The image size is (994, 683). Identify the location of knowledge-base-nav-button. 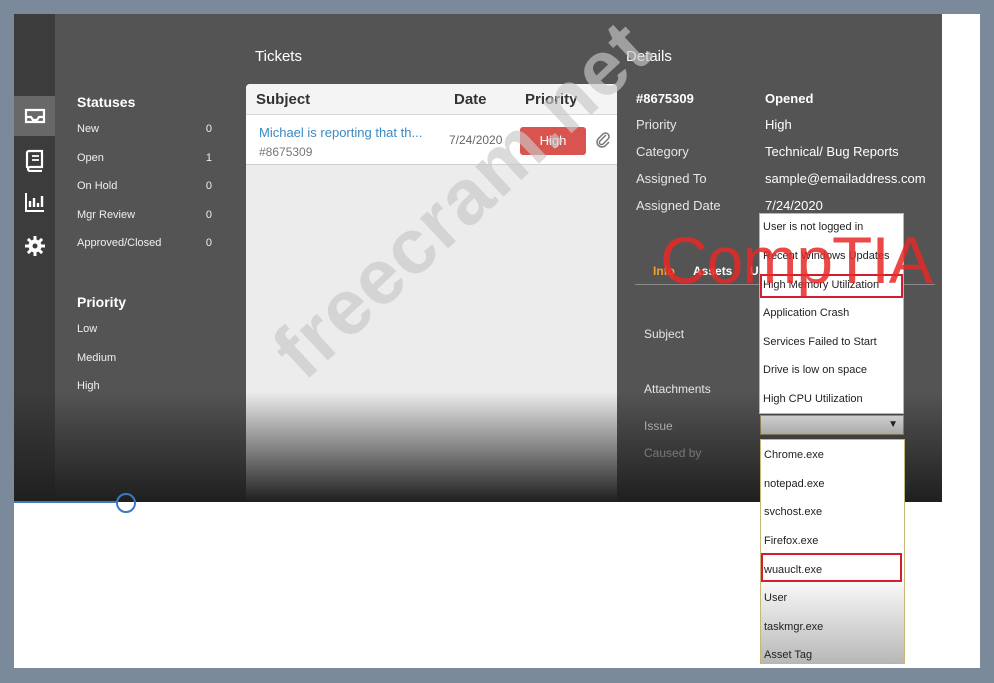
(34, 160).